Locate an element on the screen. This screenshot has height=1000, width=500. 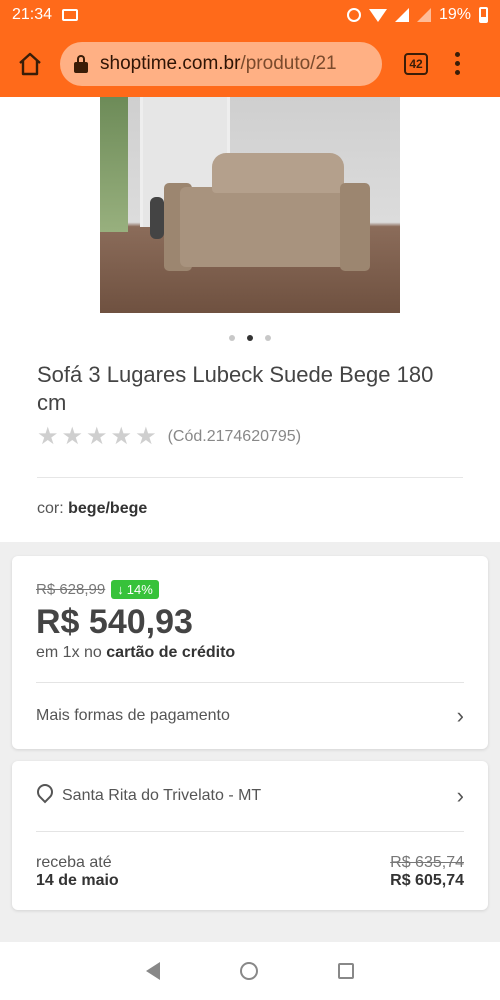
location-selector: Santa Rita do Trivelato - MT › is located at coordinates (248, 796).